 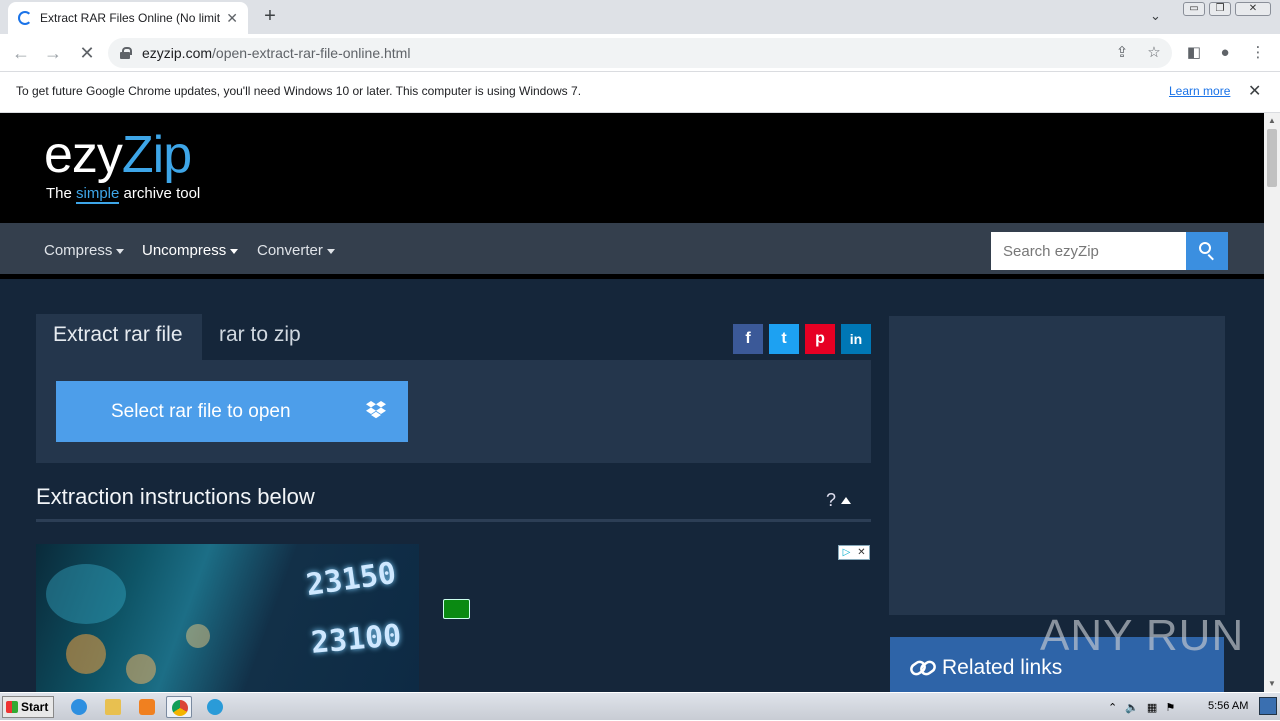 I want to click on search-button, so click(x=1207, y=251).